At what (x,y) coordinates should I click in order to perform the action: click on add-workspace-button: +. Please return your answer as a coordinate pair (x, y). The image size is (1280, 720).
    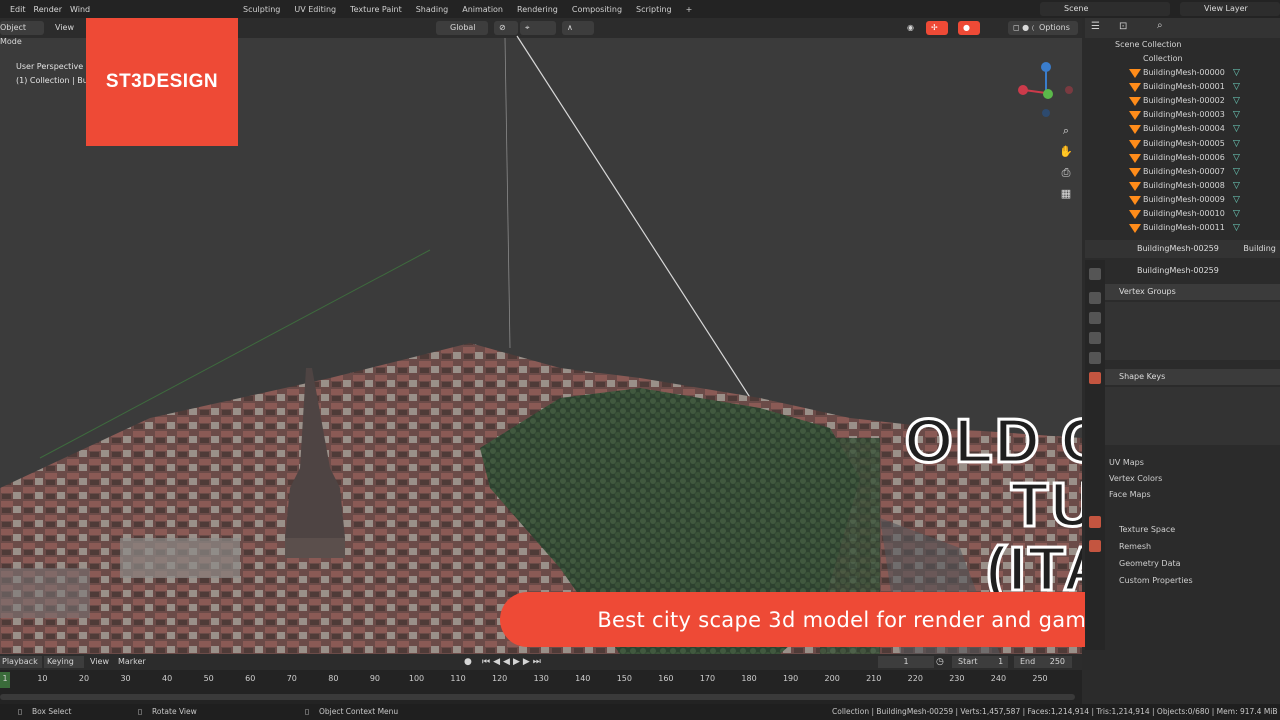
    Looking at the image, I should click on (689, 9).